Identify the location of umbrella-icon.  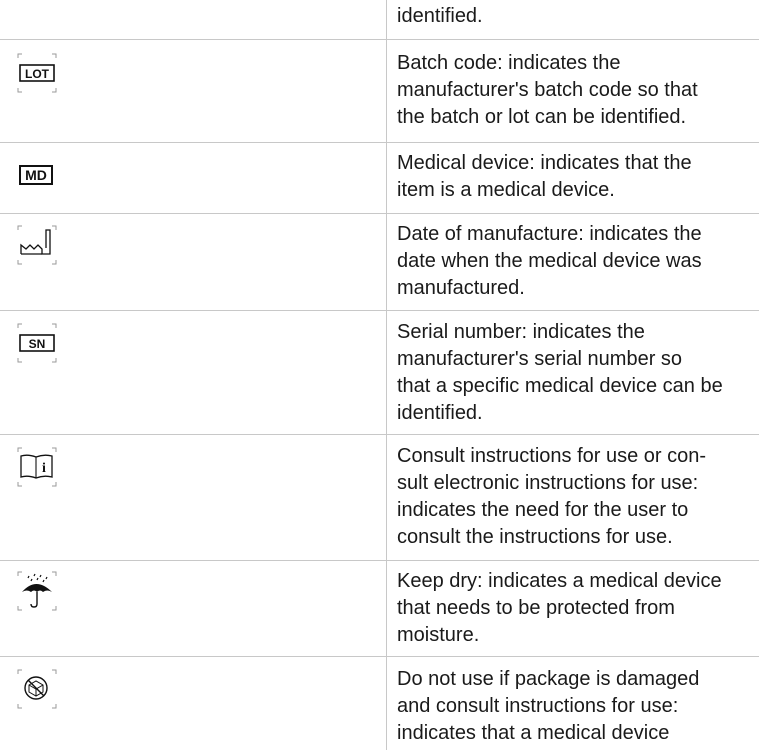
(37, 591).